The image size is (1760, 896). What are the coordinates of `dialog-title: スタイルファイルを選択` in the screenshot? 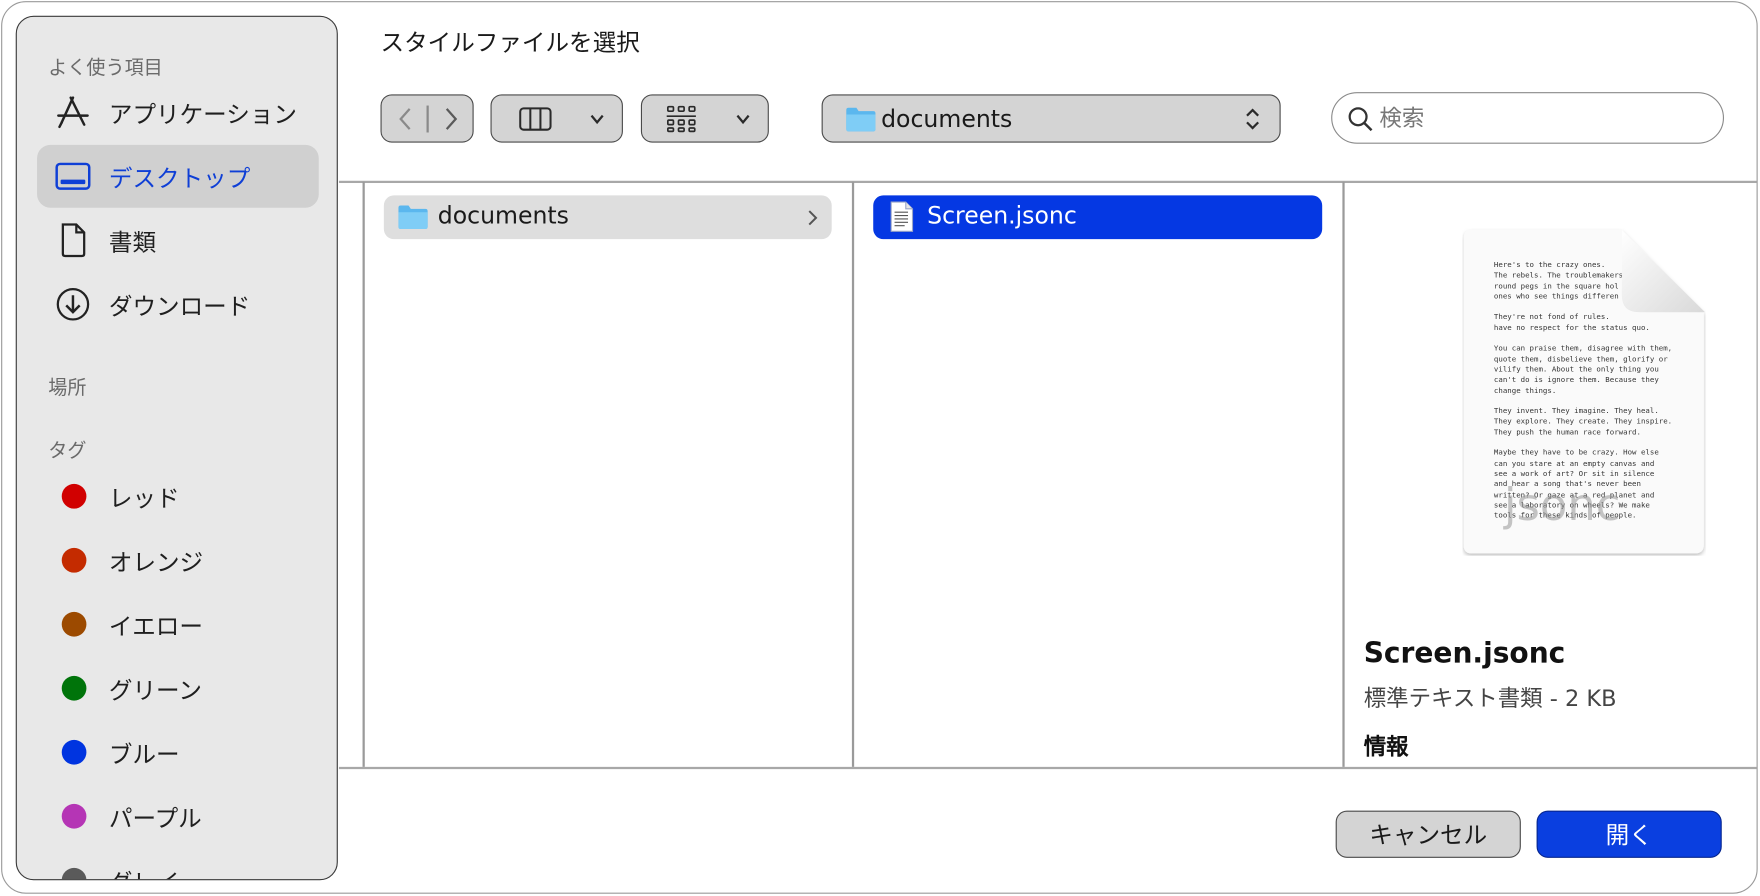 It's located at (510, 43).